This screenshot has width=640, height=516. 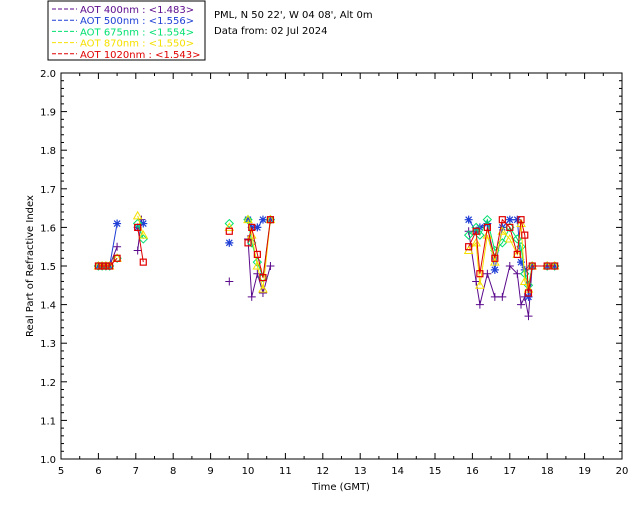 What do you see at coordinates (48, 228) in the screenshot?
I see `y-tick-label: 1.6` at bounding box center [48, 228].